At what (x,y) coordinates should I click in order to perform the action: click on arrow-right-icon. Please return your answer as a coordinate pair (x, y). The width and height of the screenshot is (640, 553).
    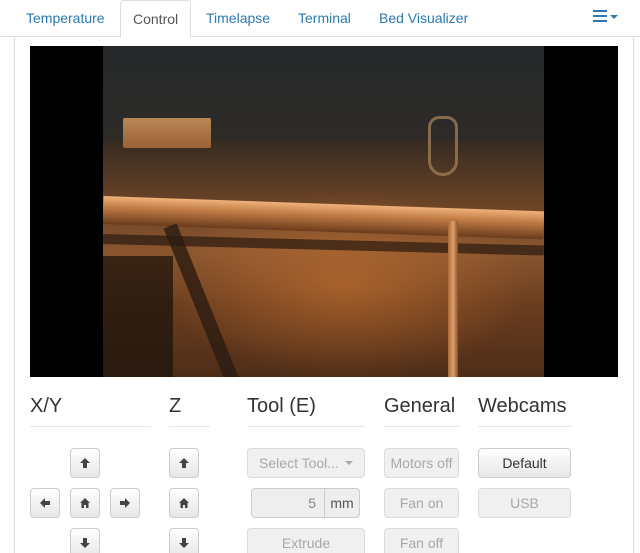
    Looking at the image, I should click on (125, 503).